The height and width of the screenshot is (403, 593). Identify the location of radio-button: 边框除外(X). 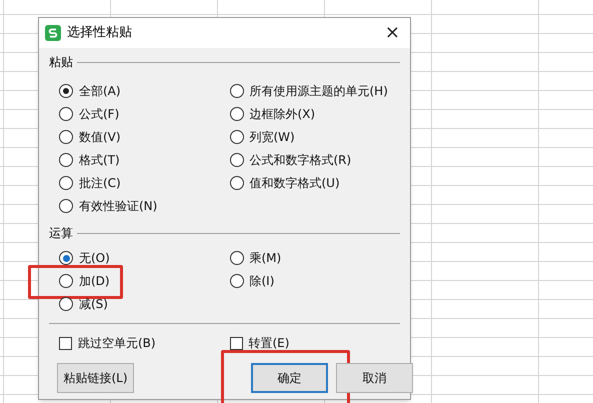
(273, 114).